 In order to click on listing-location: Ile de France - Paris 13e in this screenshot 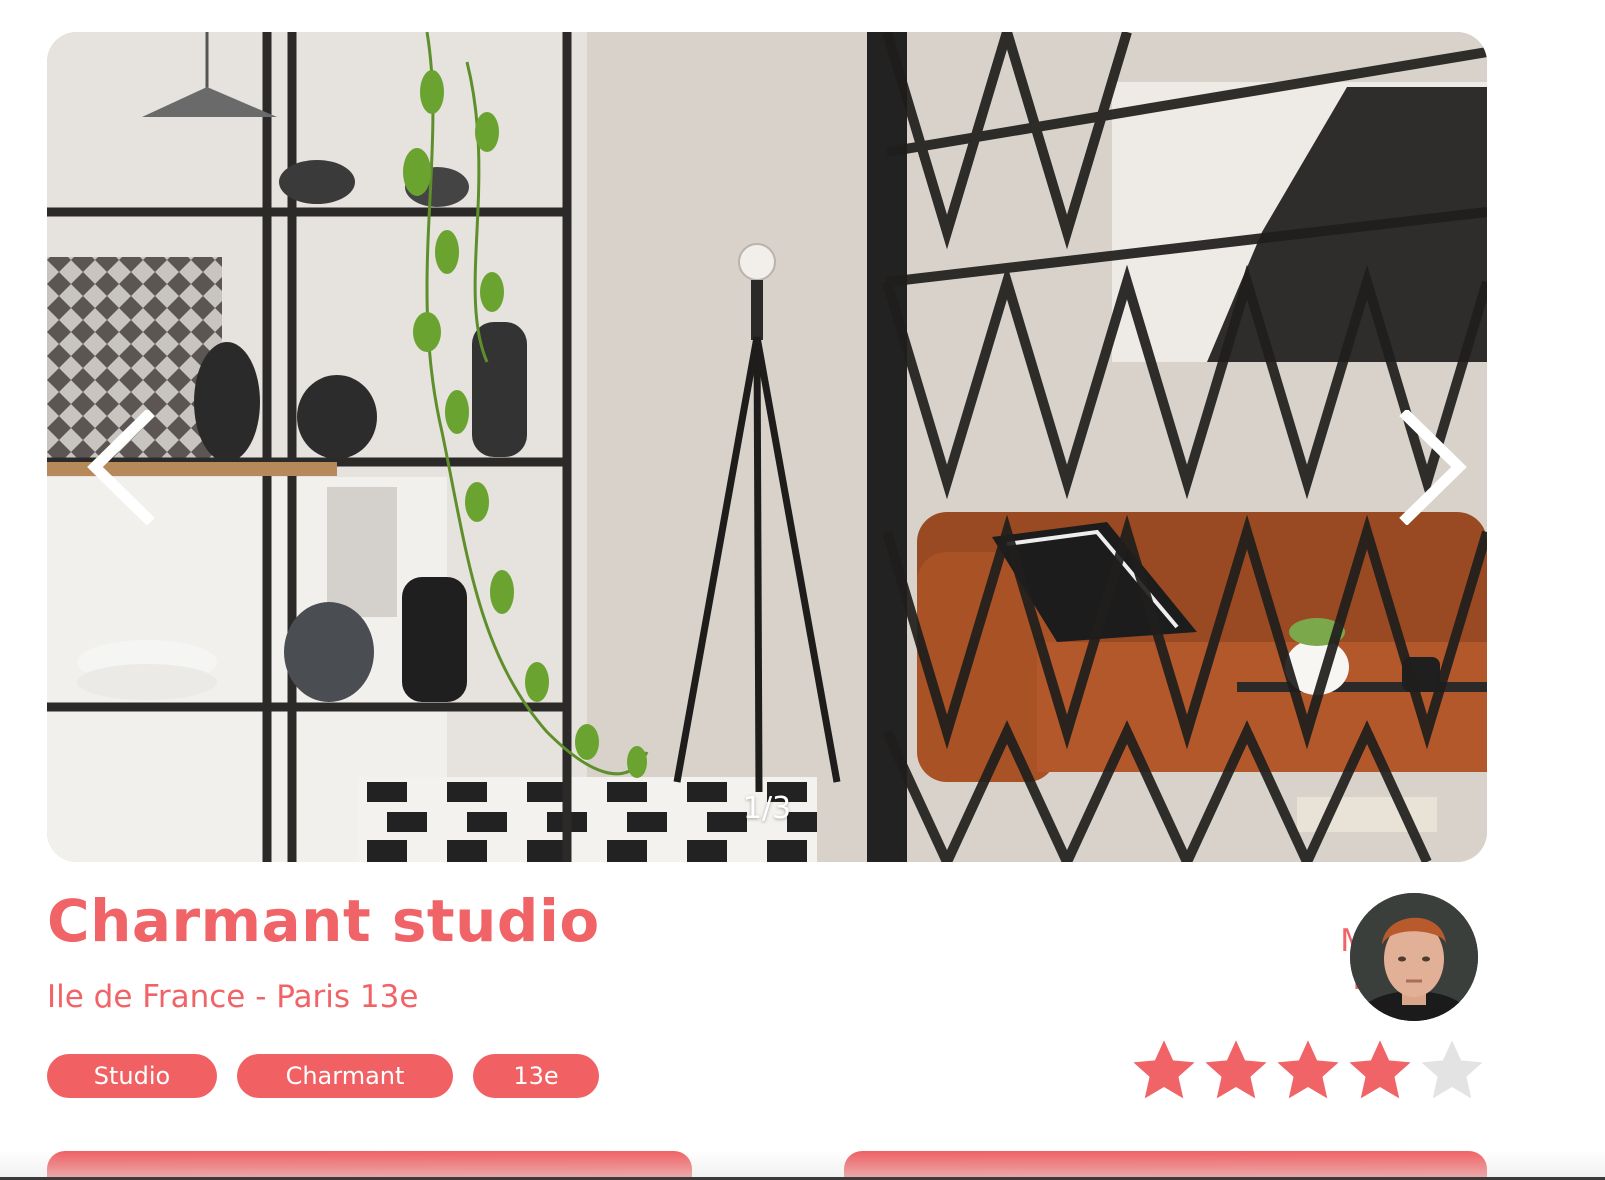, I will do `click(233, 997)`.